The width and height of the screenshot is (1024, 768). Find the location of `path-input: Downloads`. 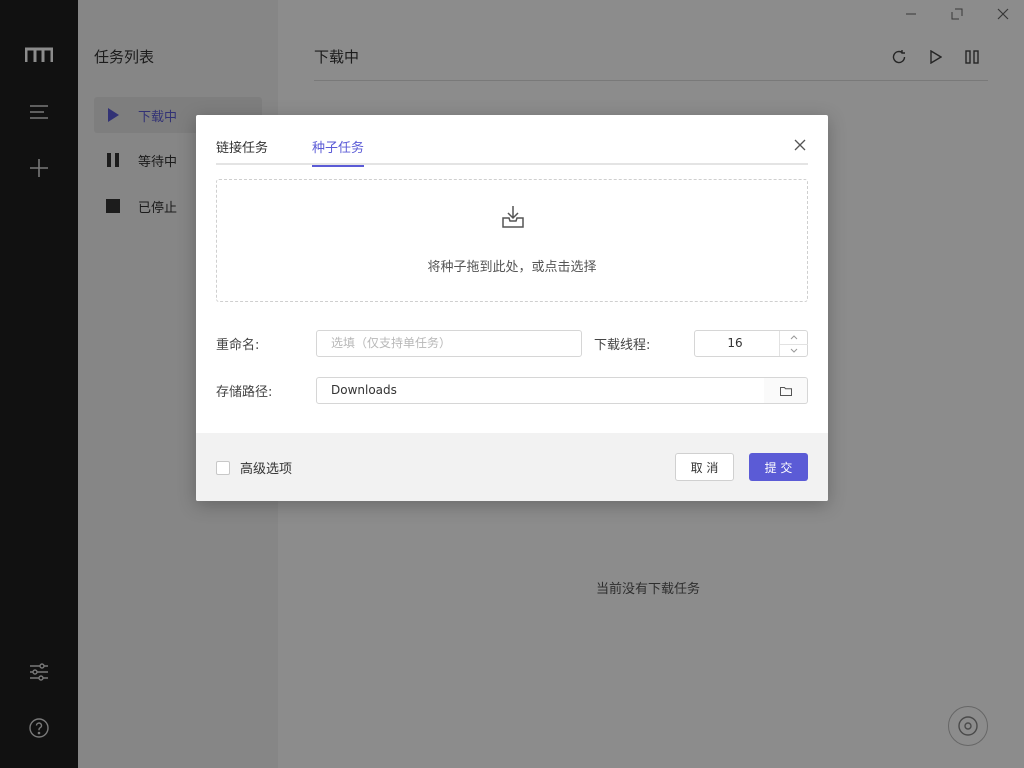

path-input: Downloads is located at coordinates (540, 390).